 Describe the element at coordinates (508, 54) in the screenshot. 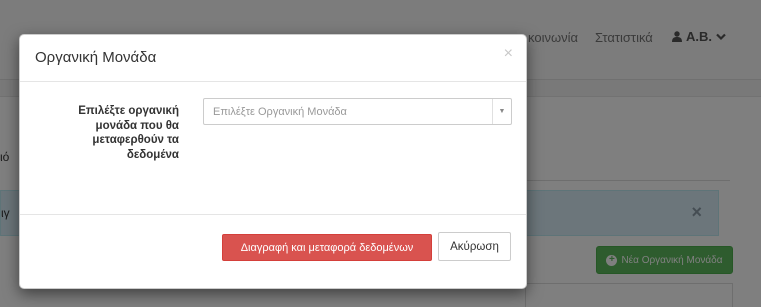

I see `close-icon: ×` at that location.